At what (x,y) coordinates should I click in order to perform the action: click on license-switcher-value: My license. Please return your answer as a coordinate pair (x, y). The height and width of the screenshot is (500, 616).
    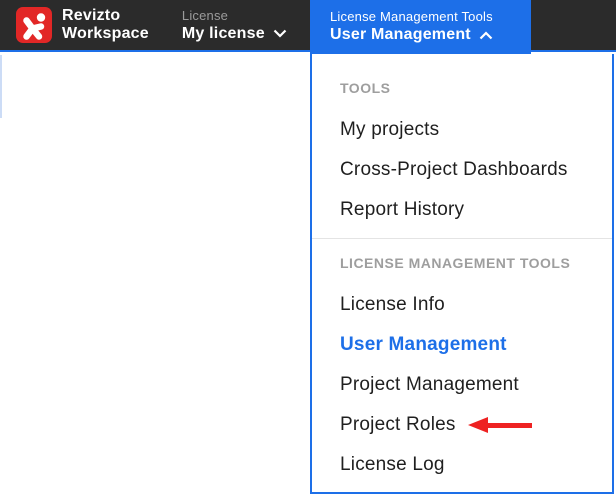
    Looking at the image, I should click on (223, 33).